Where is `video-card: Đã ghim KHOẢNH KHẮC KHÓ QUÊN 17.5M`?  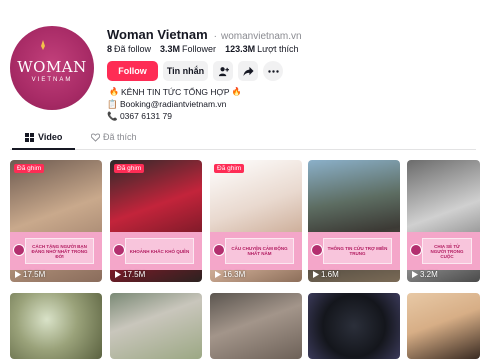 video-card: Đã ghim KHOẢNH KHẮC KHÓ QUÊN 17.5M is located at coordinates (156, 221).